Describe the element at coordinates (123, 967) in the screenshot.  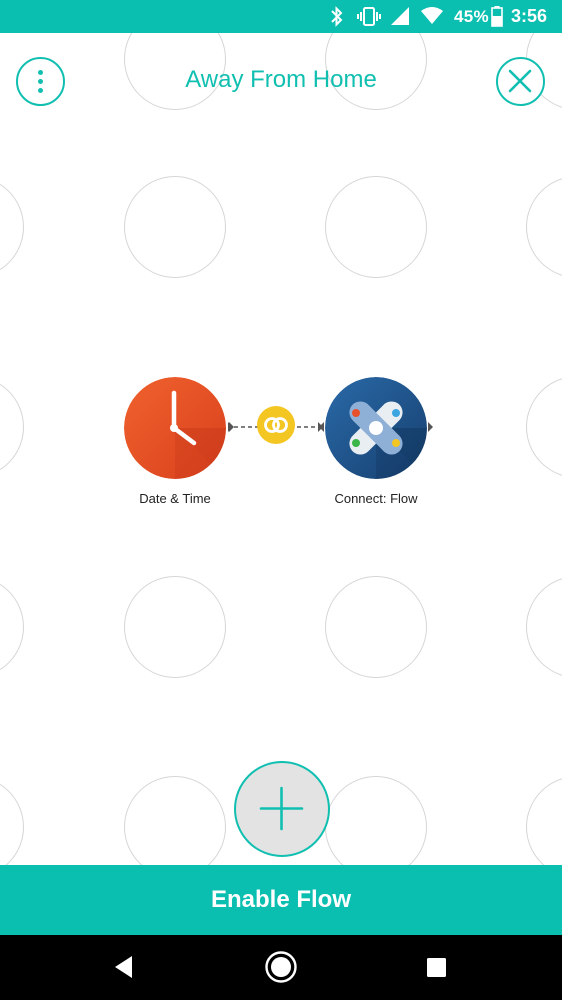
I see `back-icon` at that location.